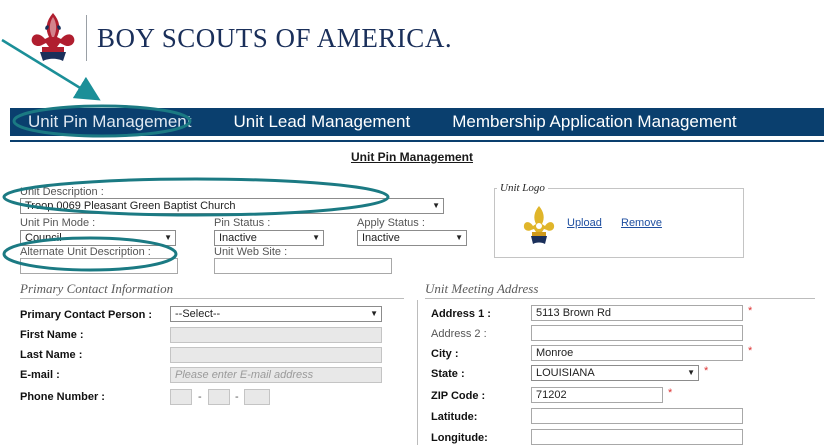 The width and height of the screenshot is (824, 445). I want to click on zip-code-input: 71202, so click(597, 395).